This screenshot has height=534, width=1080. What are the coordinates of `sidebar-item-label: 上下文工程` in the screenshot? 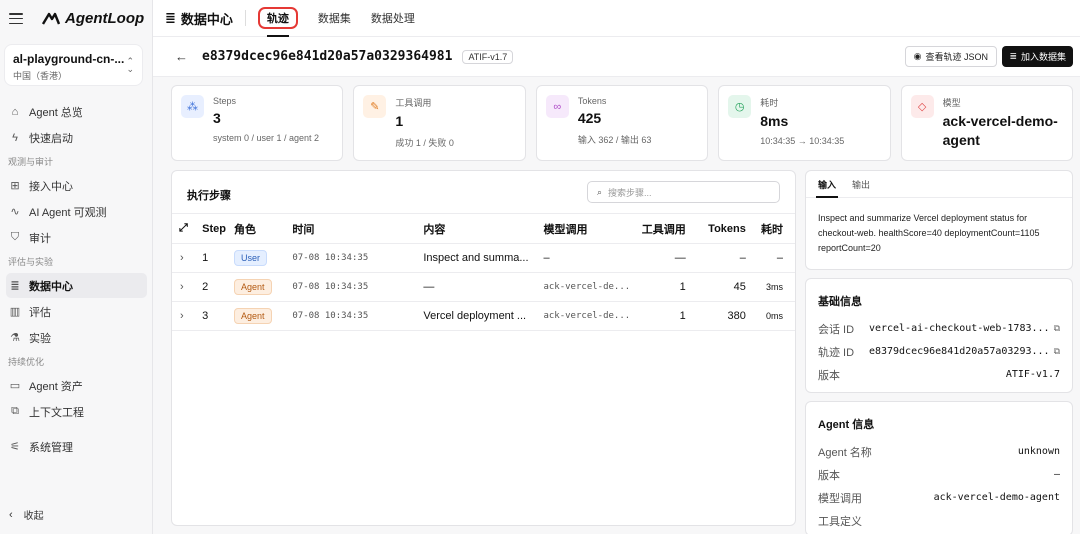 It's located at (56, 412).